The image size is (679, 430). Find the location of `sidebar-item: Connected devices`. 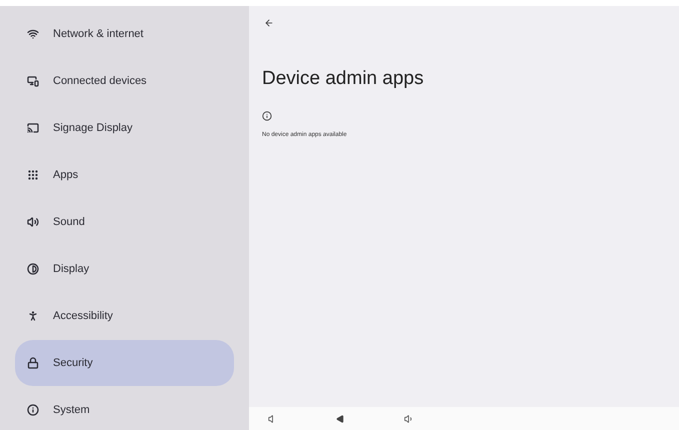

sidebar-item: Connected devices is located at coordinates (124, 81).